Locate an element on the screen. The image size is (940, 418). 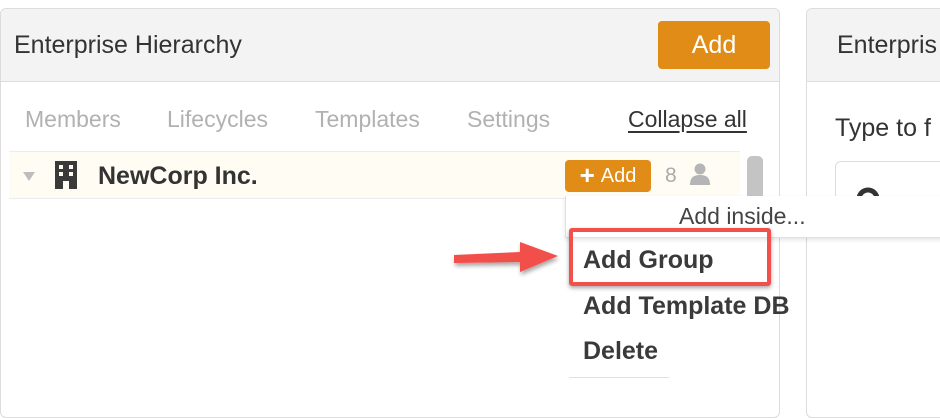
tab-members: Members is located at coordinates (73, 119).